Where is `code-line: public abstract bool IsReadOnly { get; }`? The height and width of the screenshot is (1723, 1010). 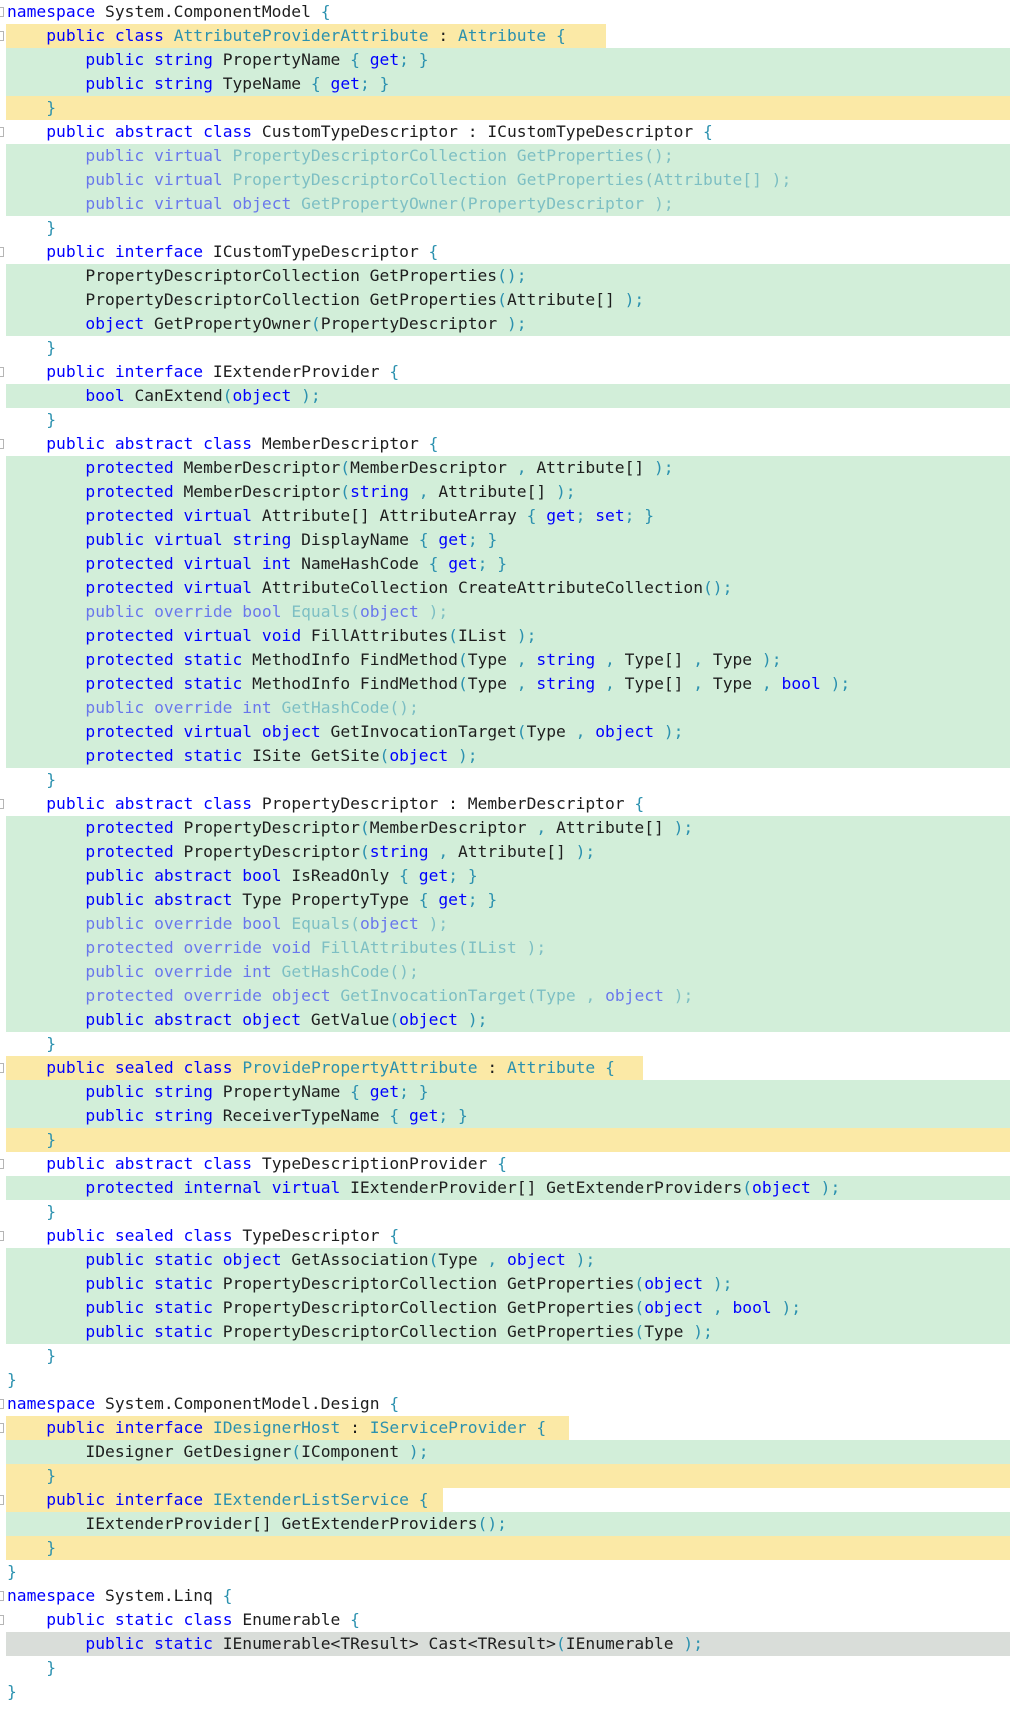 code-line: public abstract bool IsReadOnly { get; } is located at coordinates (505, 876).